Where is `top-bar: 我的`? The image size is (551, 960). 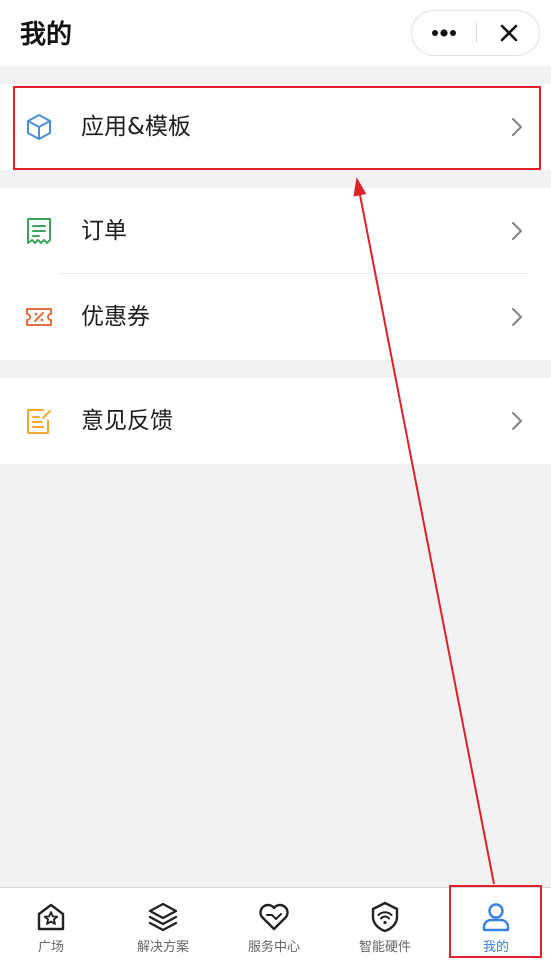 top-bar: 我的 is located at coordinates (275, 33).